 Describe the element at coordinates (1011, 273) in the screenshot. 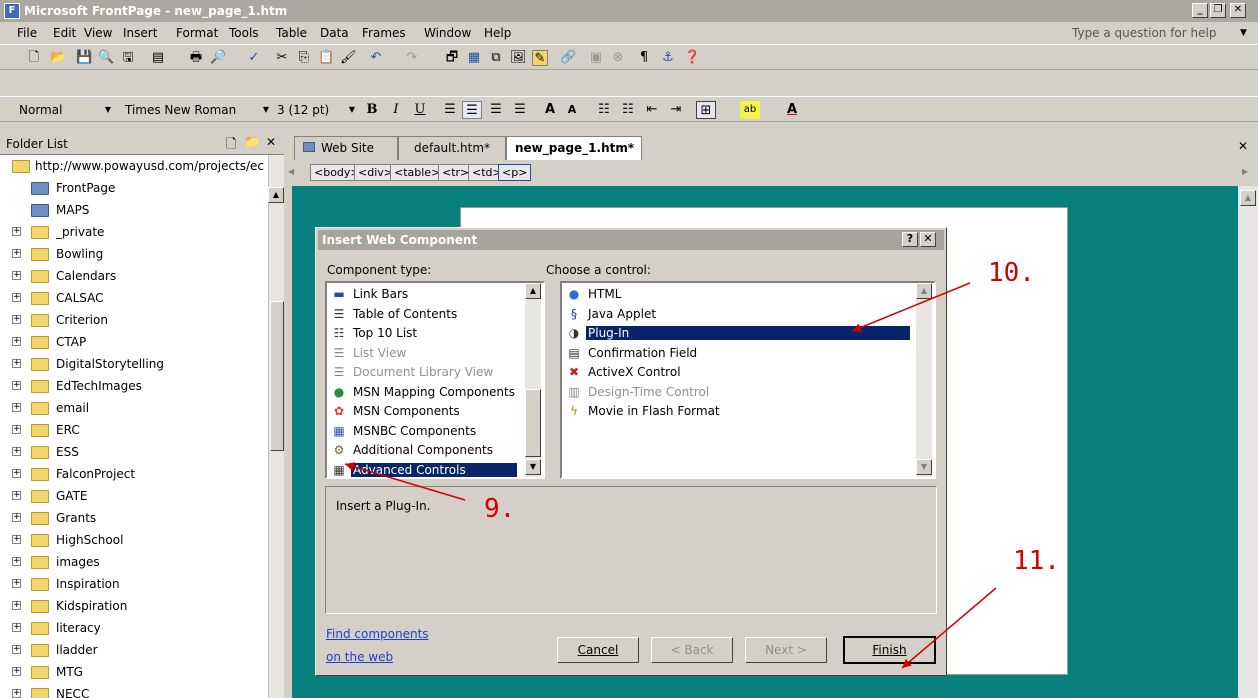

I see `annotation-10: 10.` at that location.